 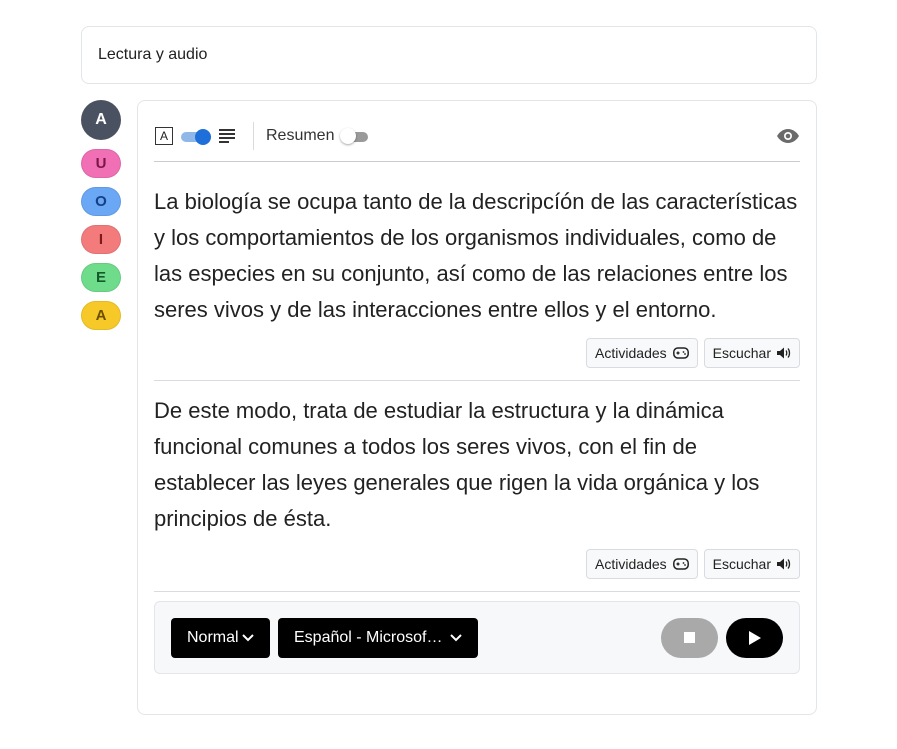 I want to click on stop-icon, so click(x=689, y=637).